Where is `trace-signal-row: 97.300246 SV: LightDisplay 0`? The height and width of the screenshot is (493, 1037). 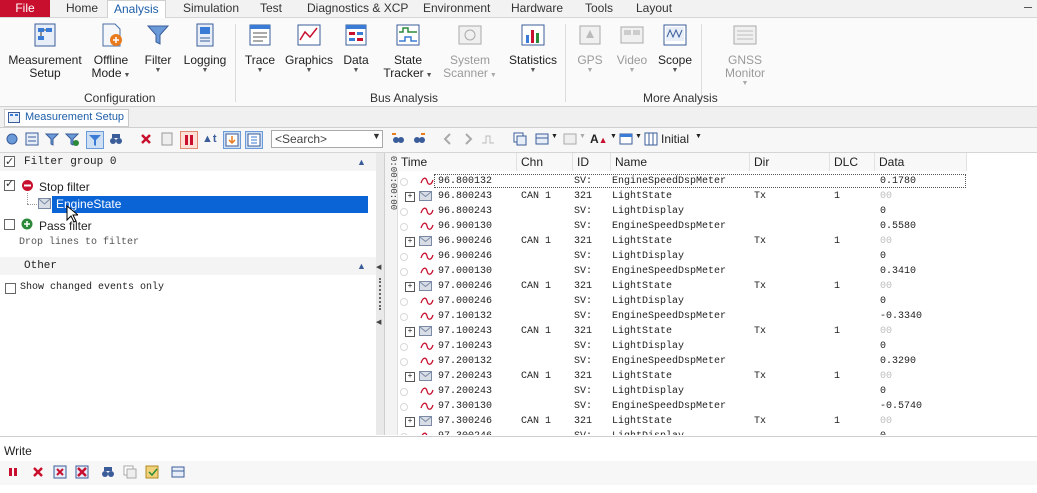 trace-signal-row: 97.300246 SV: LightDisplay 0 is located at coordinates (717, 432).